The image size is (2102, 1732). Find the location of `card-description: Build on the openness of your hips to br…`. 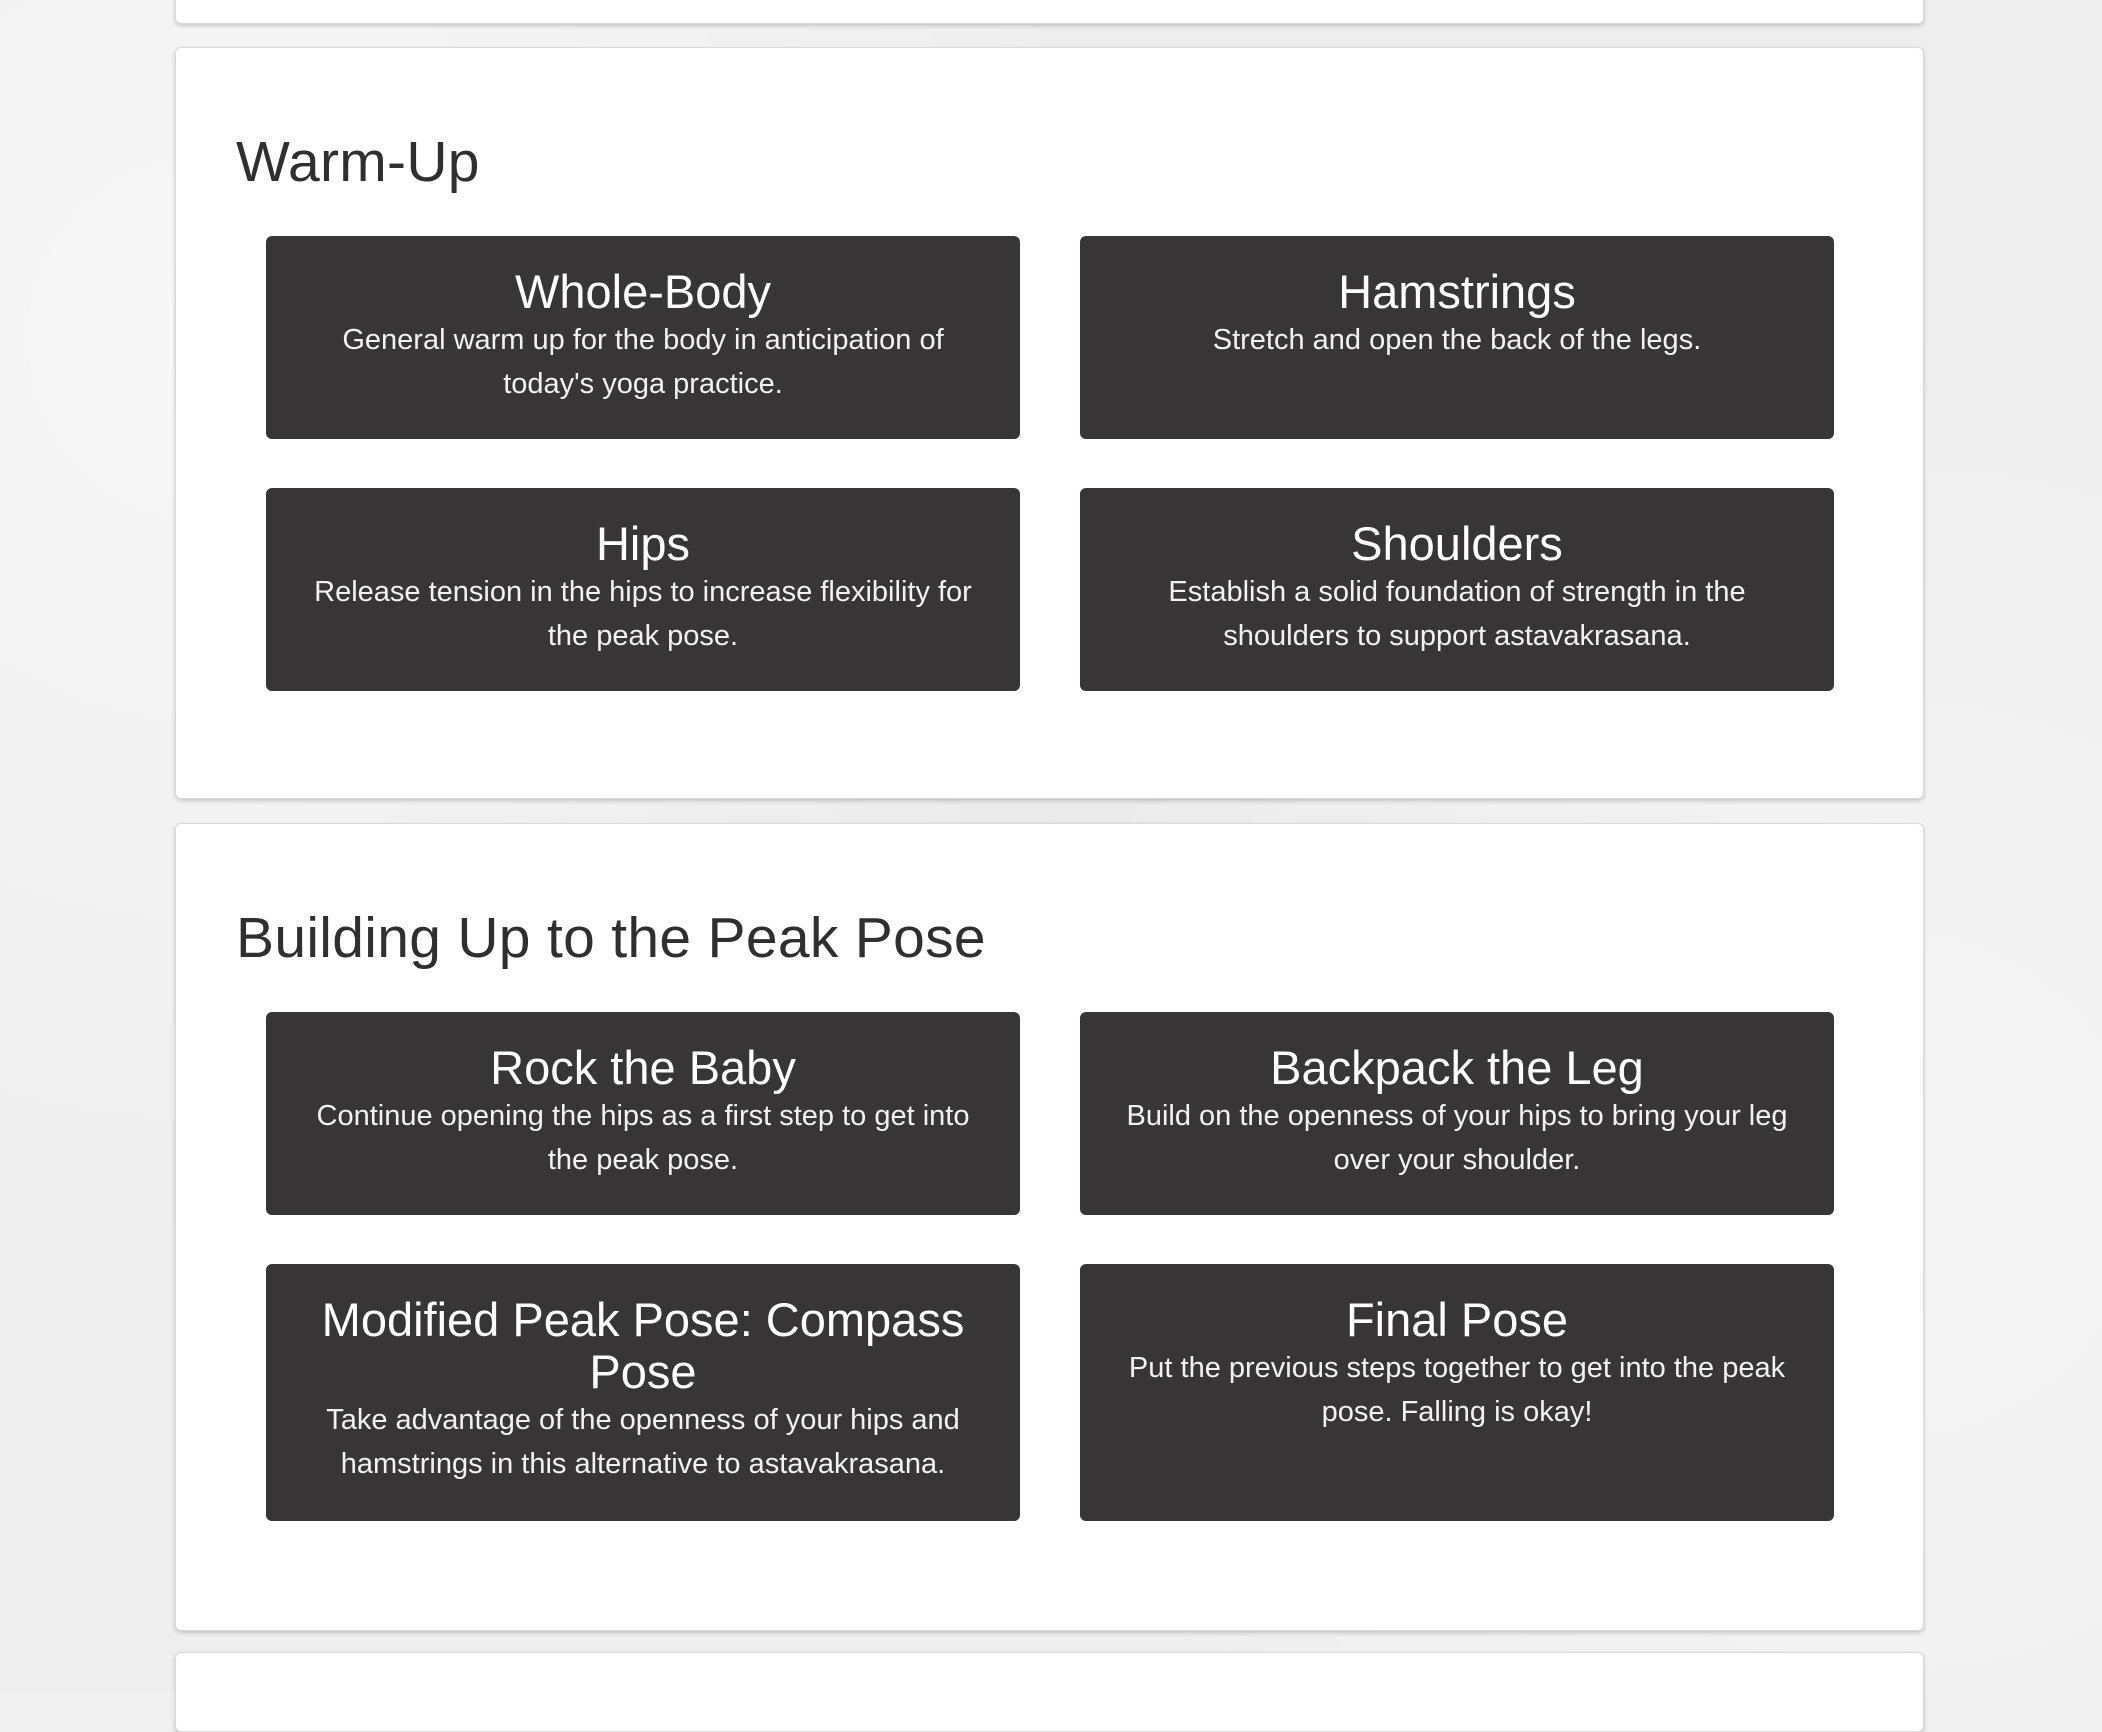

card-description: Build on the openness of your hips to br… is located at coordinates (1457, 1138).